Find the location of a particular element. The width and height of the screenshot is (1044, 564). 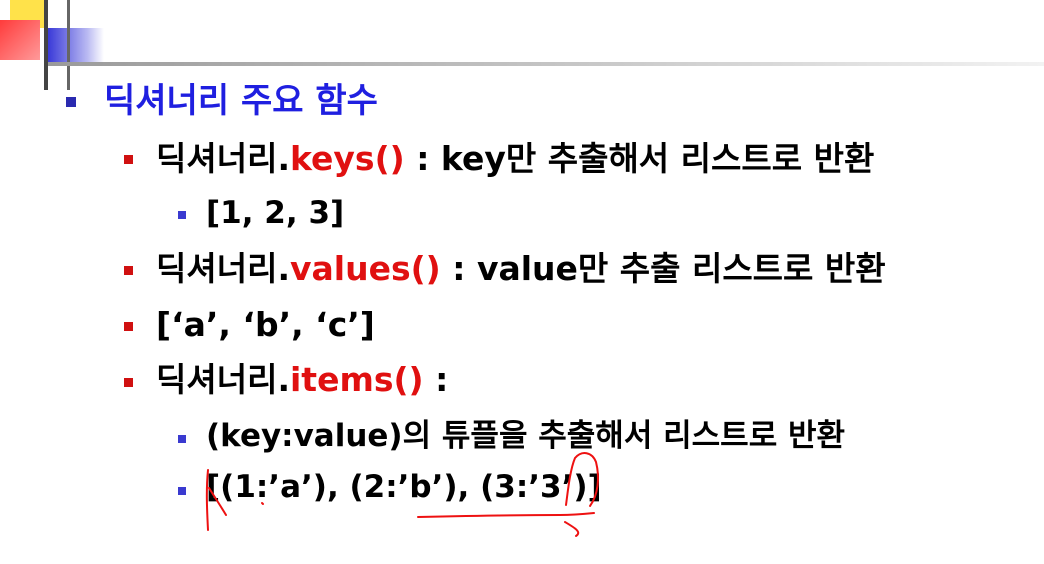

pen-stroke-dot is located at coordinates (262, 503).